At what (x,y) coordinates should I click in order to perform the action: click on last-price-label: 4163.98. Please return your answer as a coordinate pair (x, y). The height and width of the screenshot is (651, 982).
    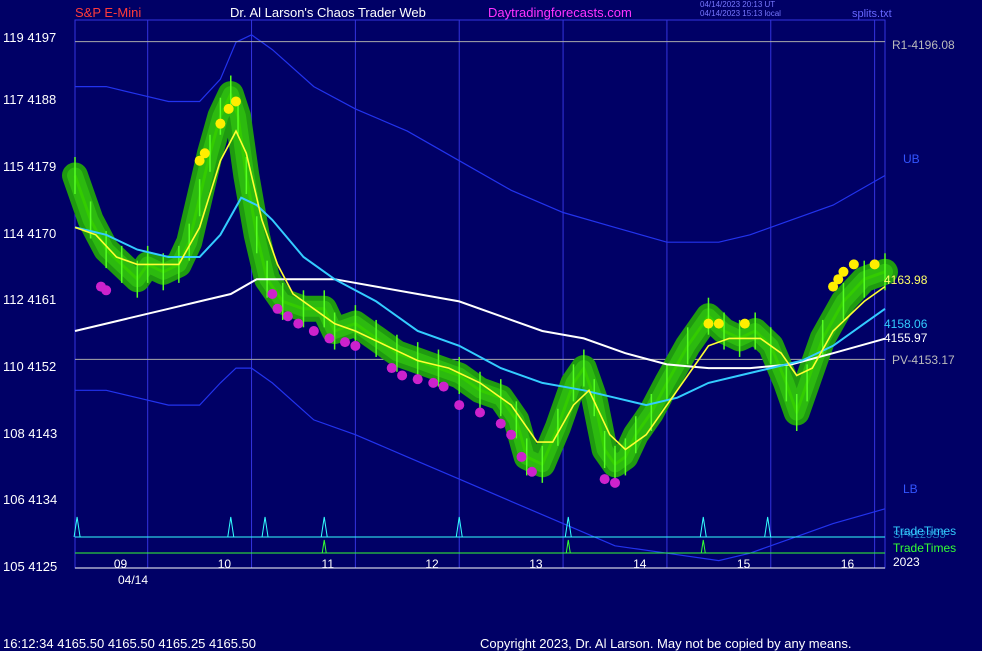
    Looking at the image, I should click on (906, 280).